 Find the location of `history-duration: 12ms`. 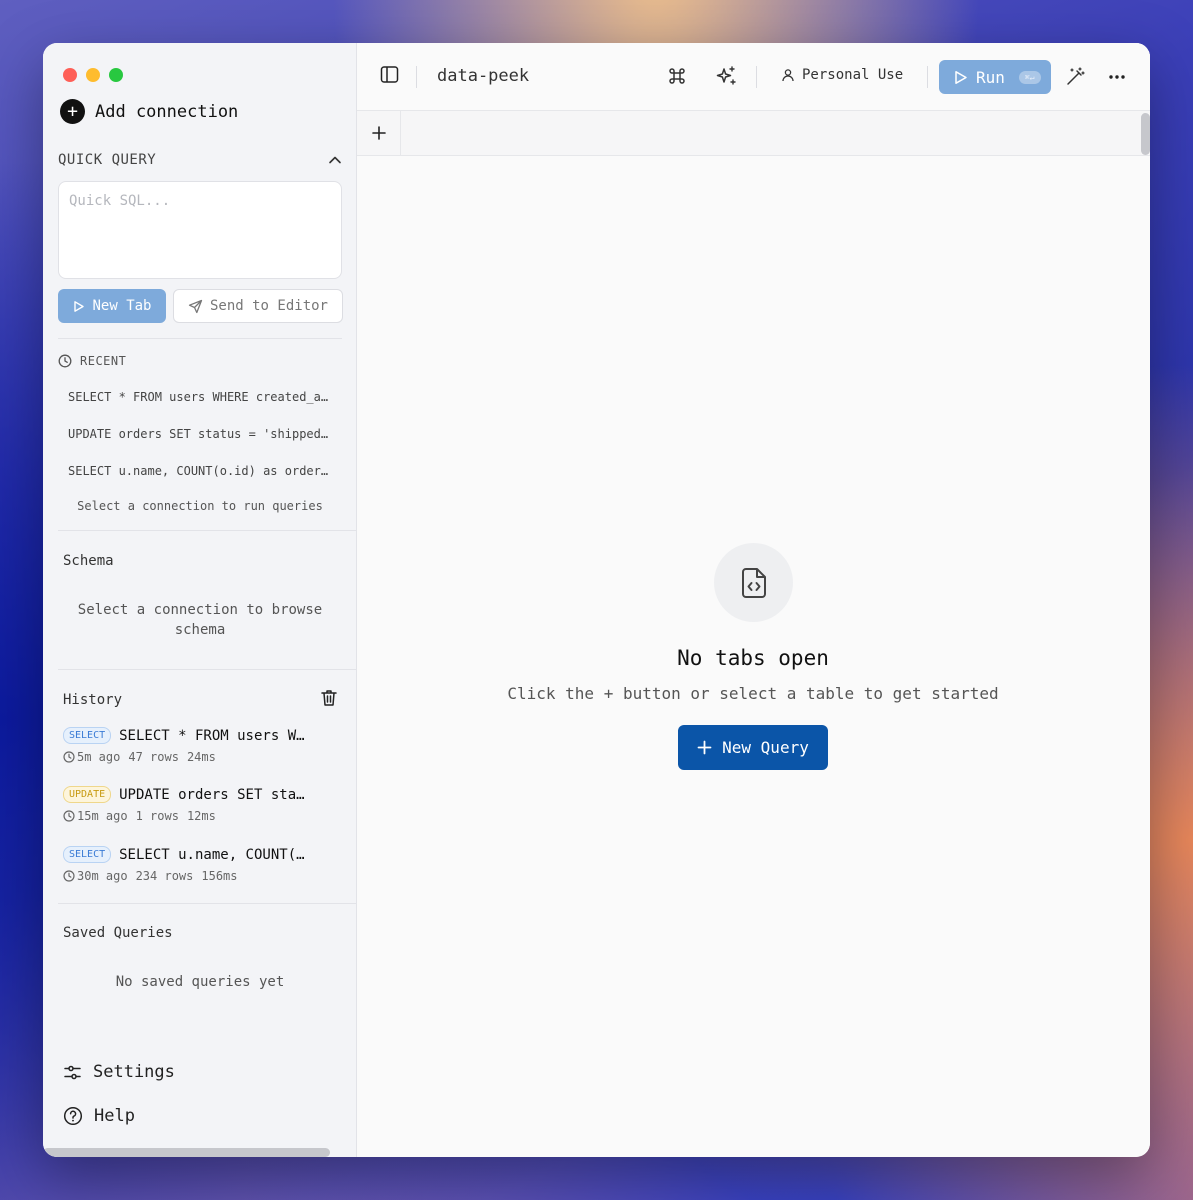

history-duration: 12ms is located at coordinates (201, 816).